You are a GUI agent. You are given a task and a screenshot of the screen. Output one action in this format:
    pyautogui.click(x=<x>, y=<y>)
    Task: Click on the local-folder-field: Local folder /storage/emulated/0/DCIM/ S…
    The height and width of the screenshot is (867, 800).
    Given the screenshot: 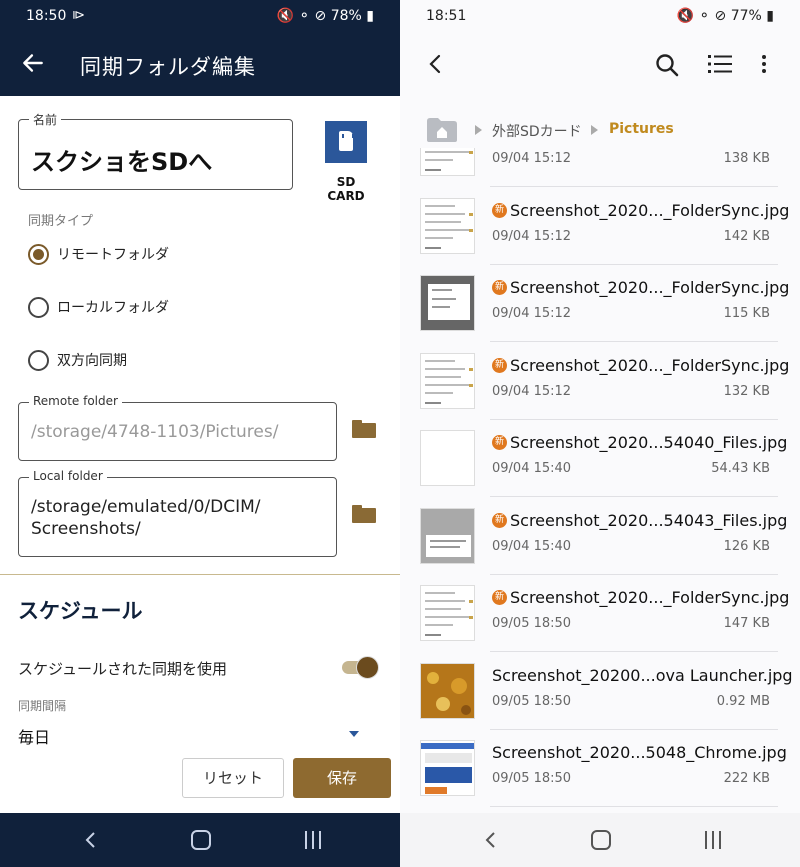 What is the action you would take?
    pyautogui.click(x=177, y=513)
    